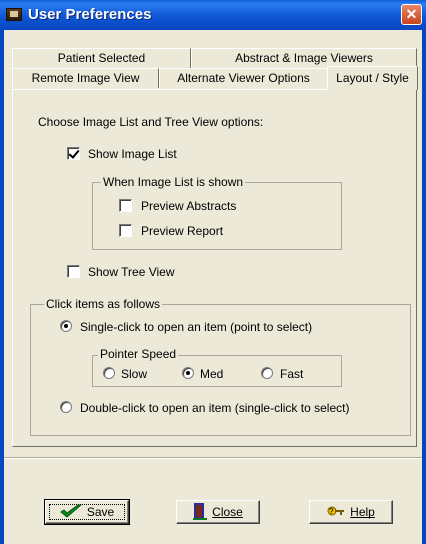 This screenshot has width=426, height=544. What do you see at coordinates (267, 373) in the screenshot?
I see `pointer-speed-fast-radio` at bounding box center [267, 373].